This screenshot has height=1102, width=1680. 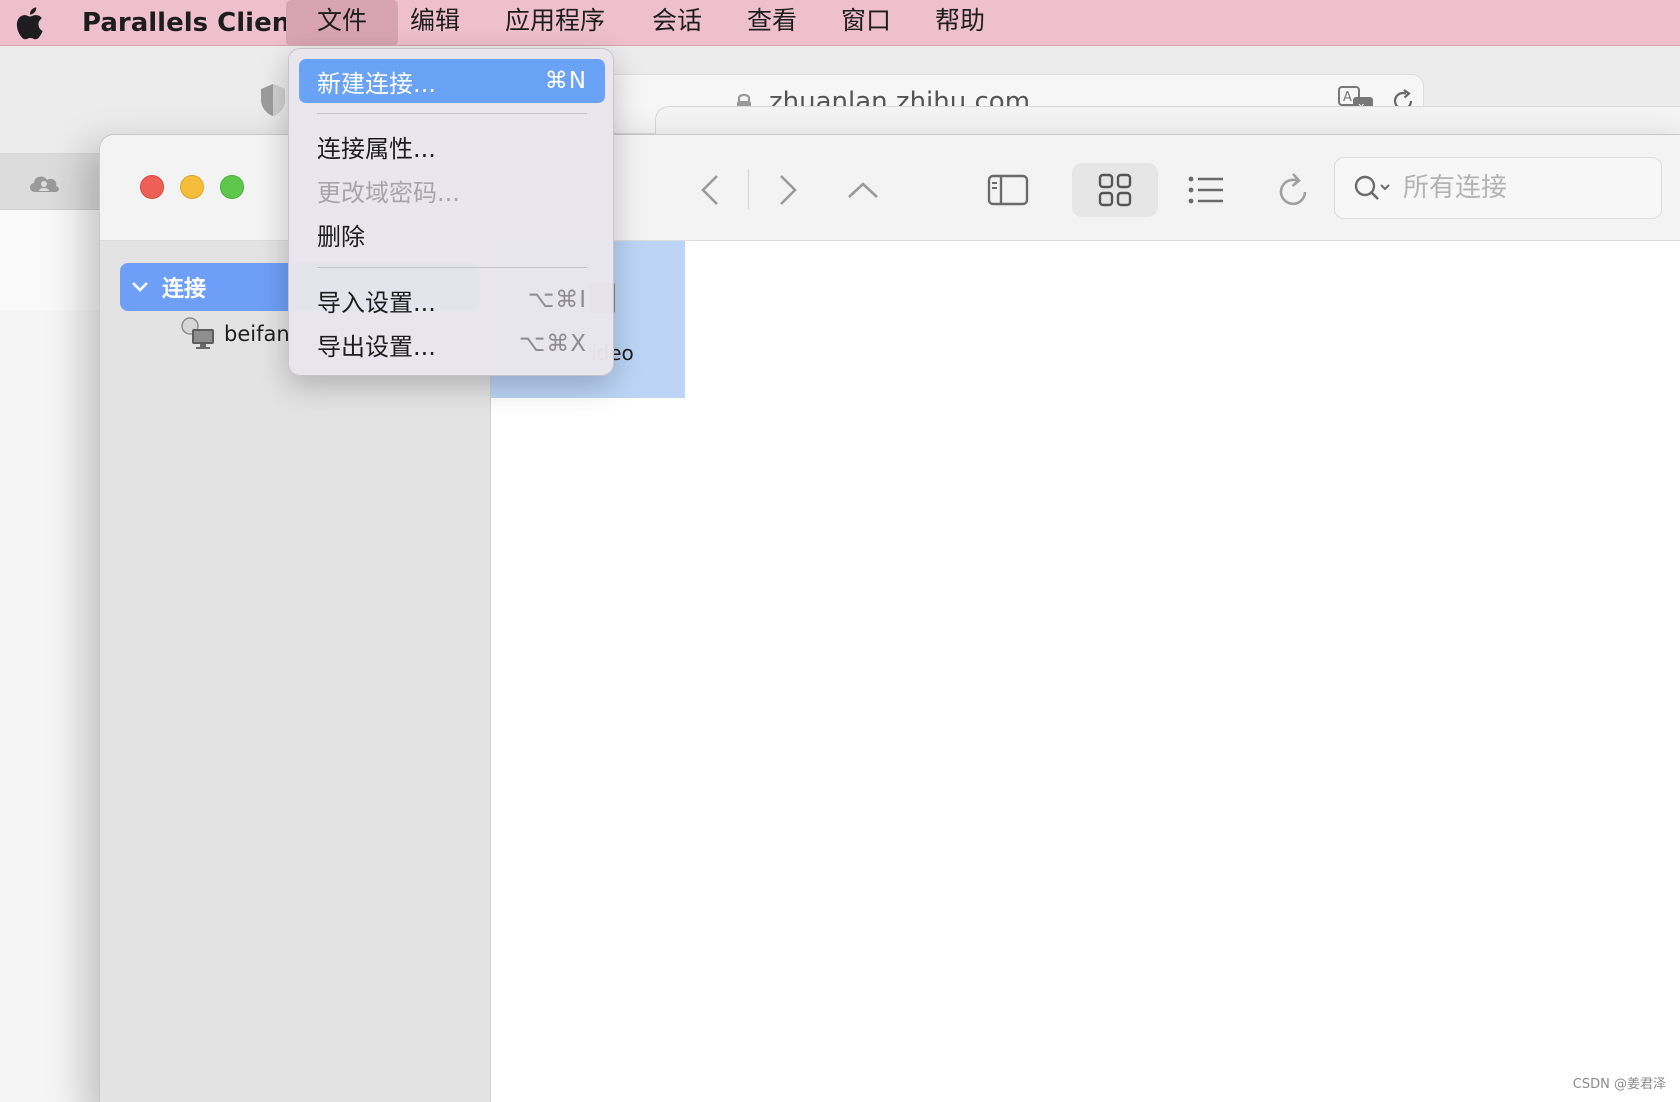 I want to click on search-input, so click(x=1528, y=188).